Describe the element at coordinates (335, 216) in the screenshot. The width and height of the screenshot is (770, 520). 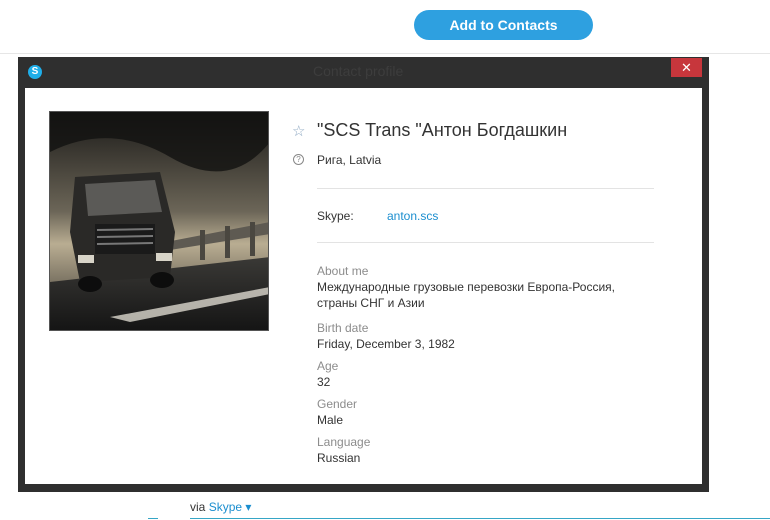
I see `skype-label: Skype:` at that location.